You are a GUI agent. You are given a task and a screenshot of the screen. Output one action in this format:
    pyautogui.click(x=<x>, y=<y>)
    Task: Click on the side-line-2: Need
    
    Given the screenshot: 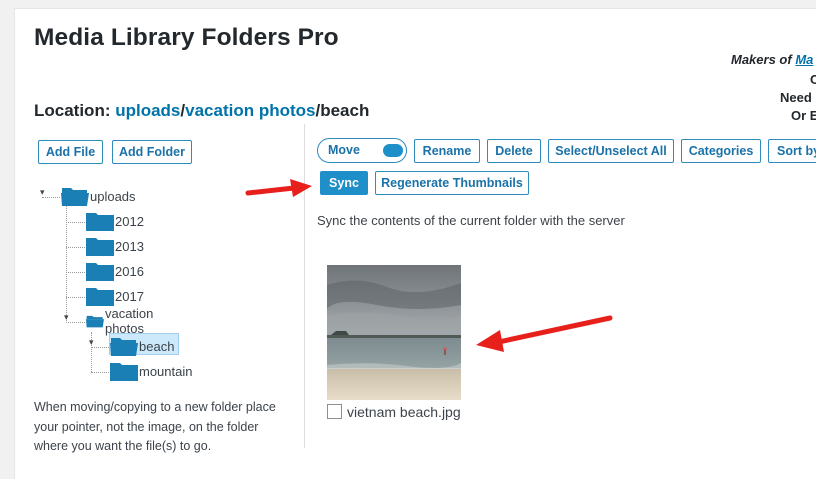 What is the action you would take?
    pyautogui.click(x=796, y=97)
    